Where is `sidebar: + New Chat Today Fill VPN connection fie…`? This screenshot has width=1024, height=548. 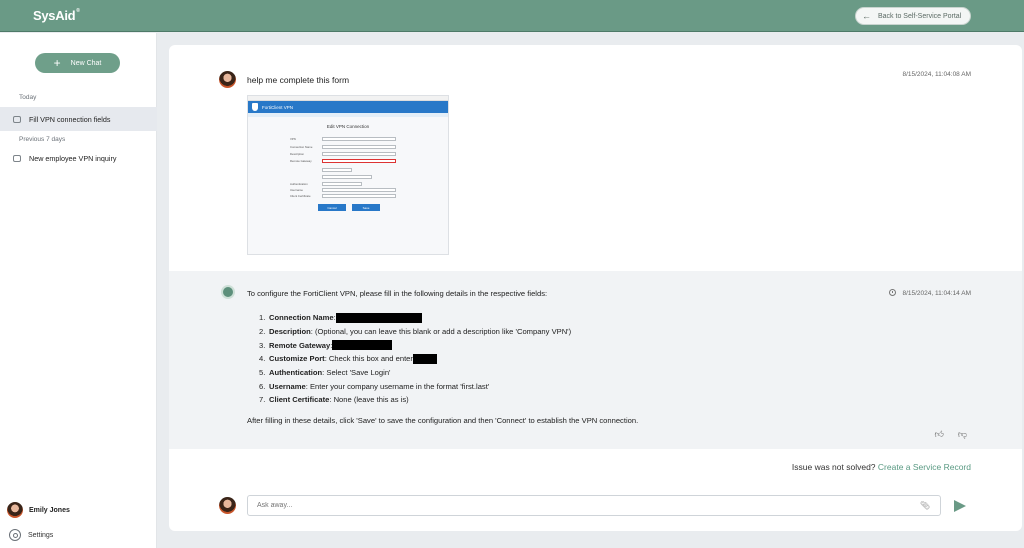
sidebar: + New Chat Today Fill VPN connection fie… is located at coordinates (78, 290).